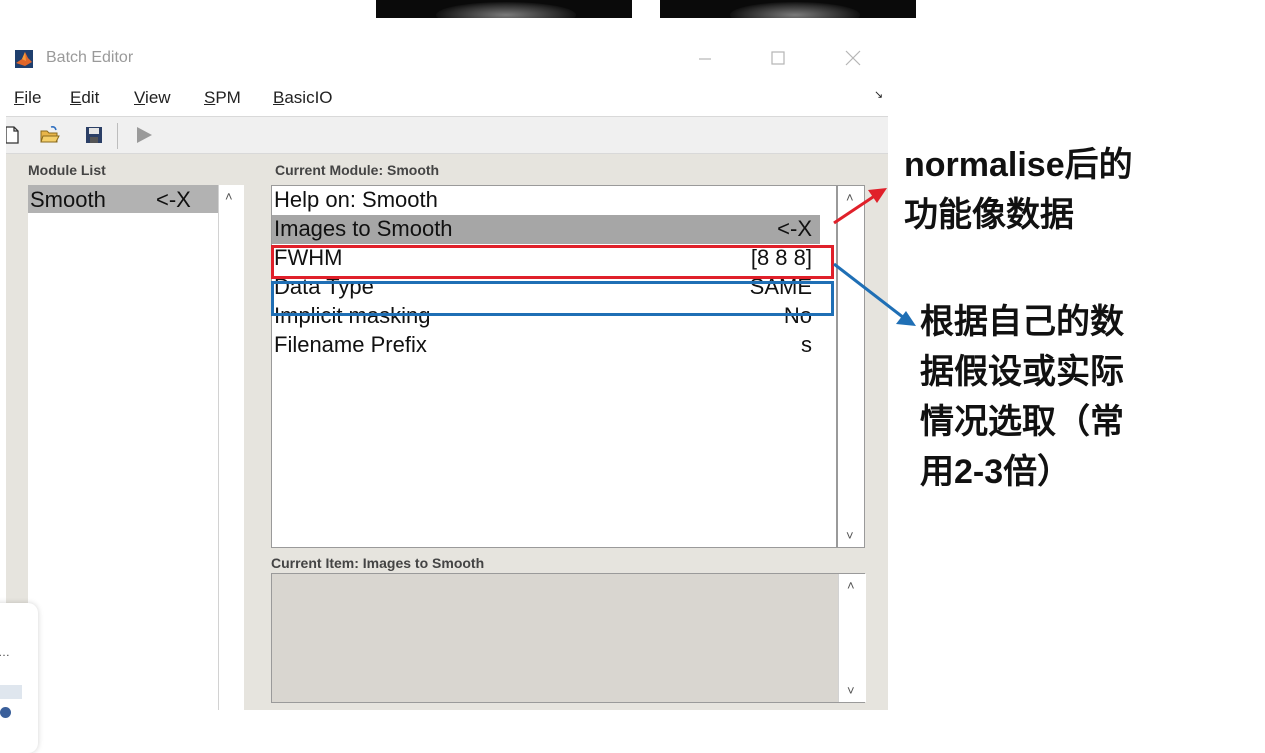 The width and height of the screenshot is (1265, 753). I want to click on blue-annotation-note: 根据自己的数 据假设或实际 情况选取（常 用2-3倍）, so click(1022, 397).